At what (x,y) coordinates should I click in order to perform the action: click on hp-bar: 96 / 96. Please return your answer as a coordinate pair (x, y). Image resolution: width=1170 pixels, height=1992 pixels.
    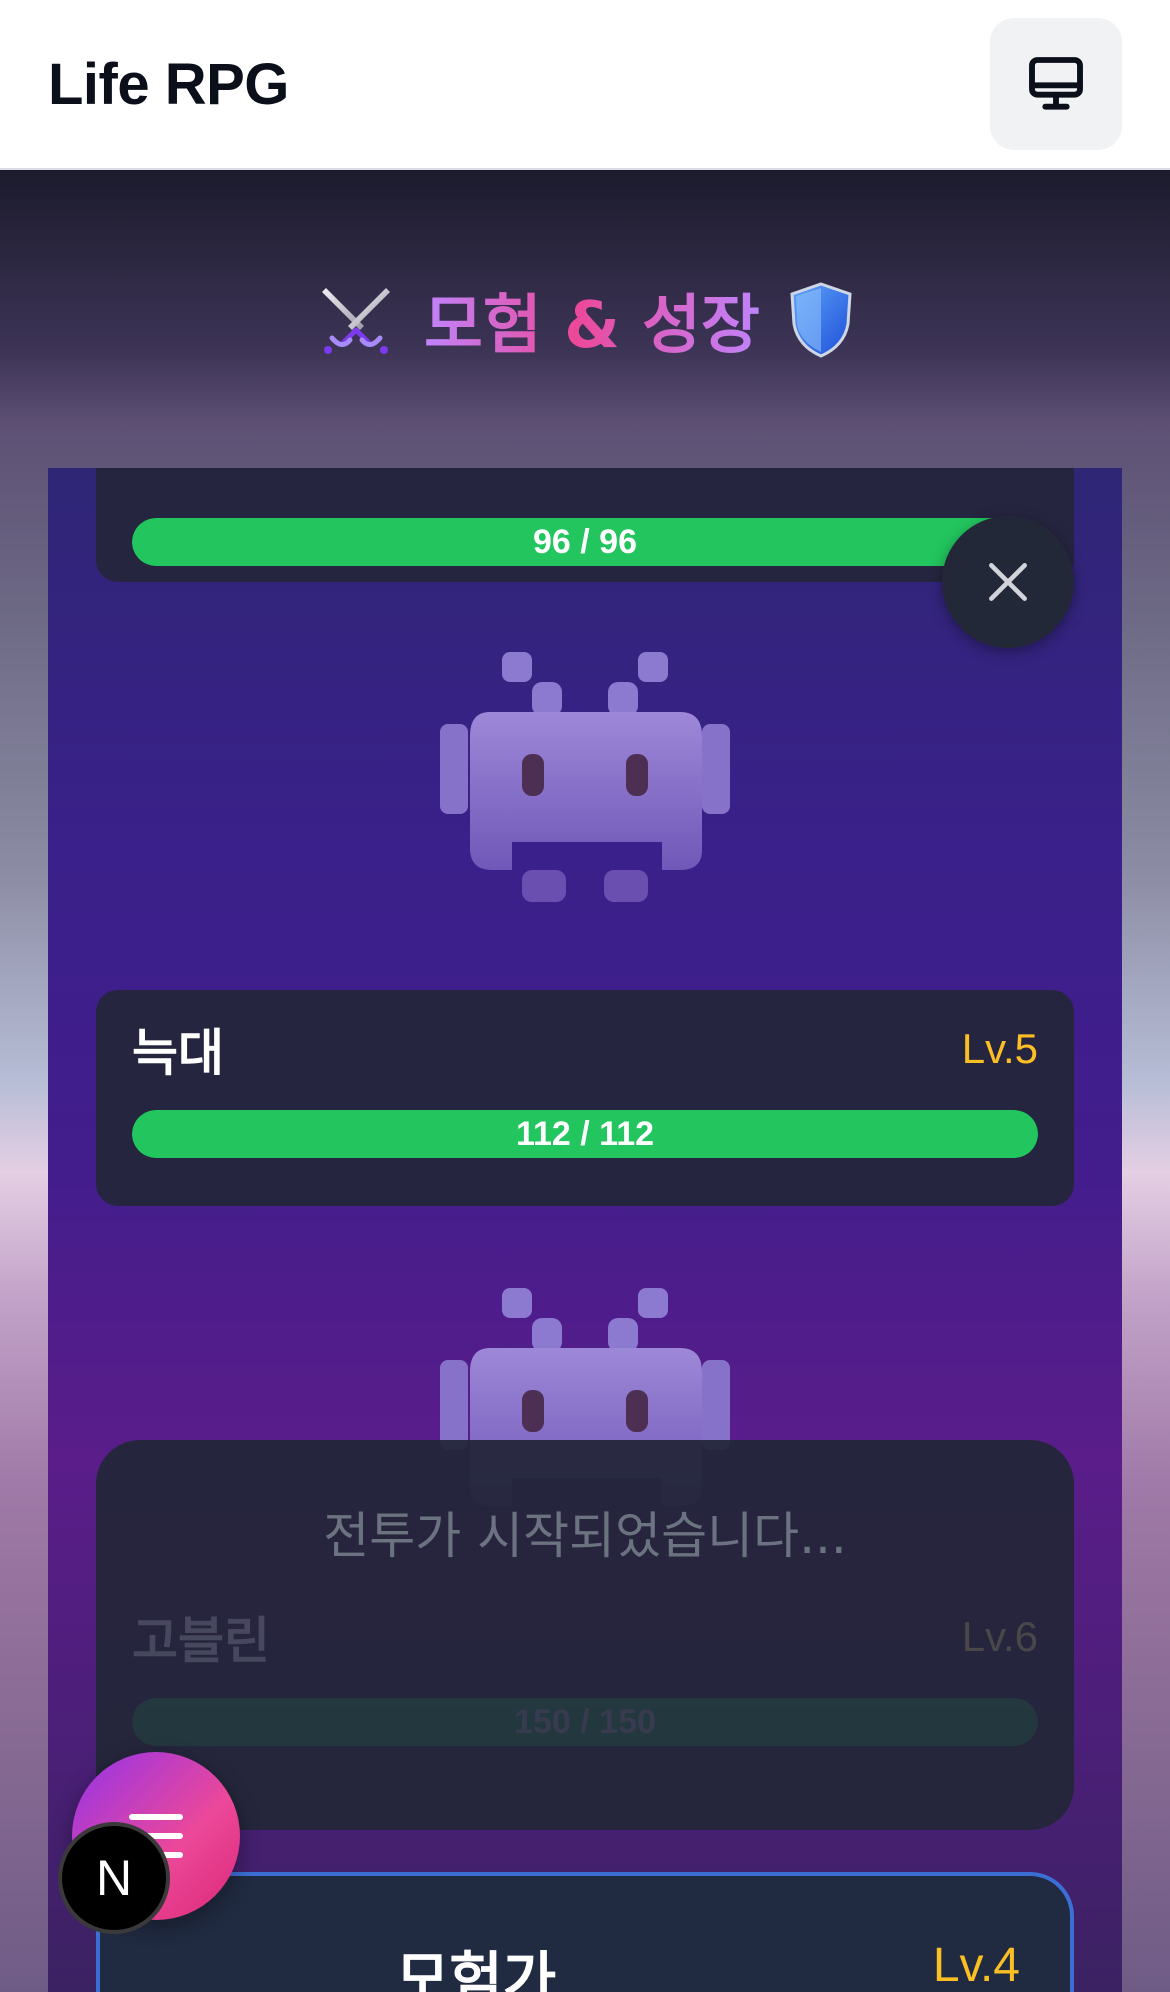
    Looking at the image, I should click on (585, 542).